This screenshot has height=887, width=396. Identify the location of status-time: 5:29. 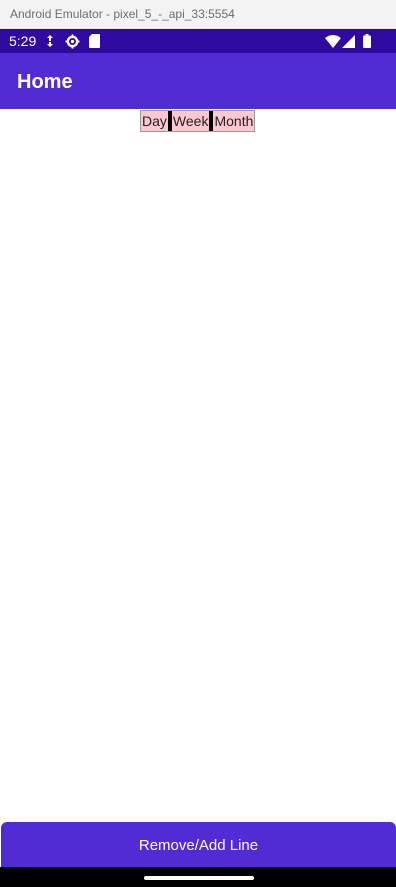
(23, 41).